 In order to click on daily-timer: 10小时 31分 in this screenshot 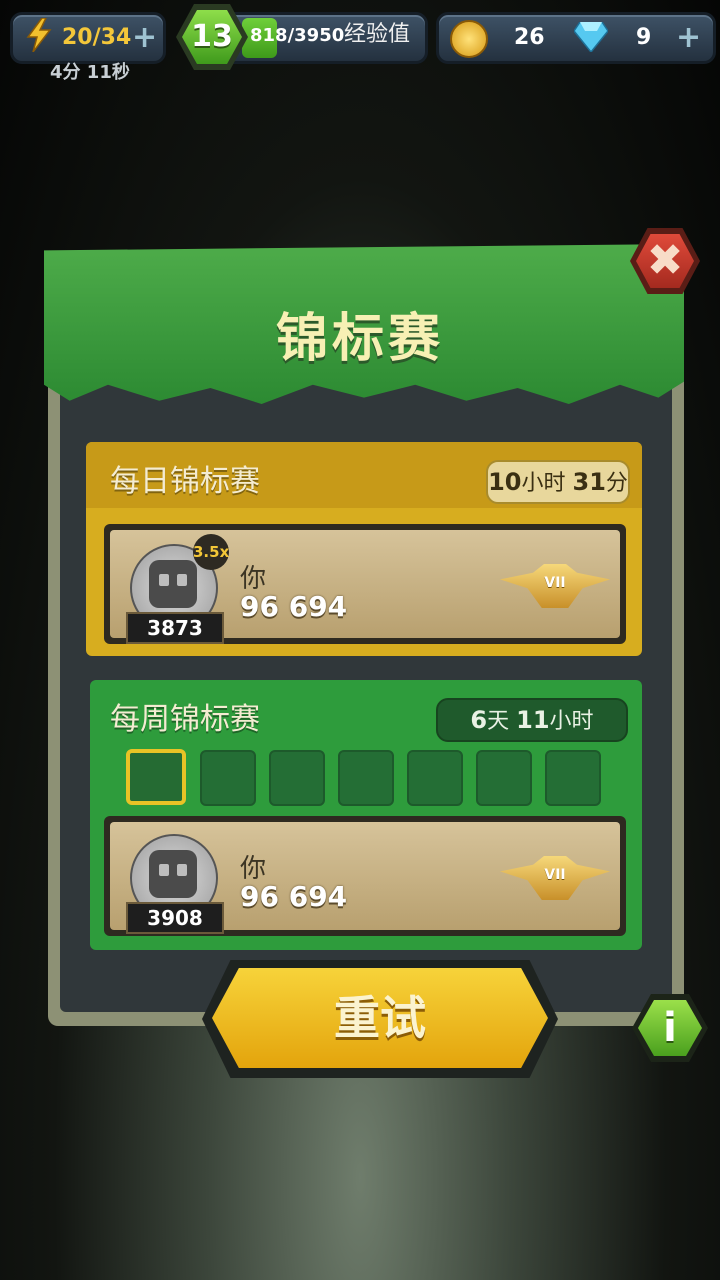, I will do `click(558, 482)`.